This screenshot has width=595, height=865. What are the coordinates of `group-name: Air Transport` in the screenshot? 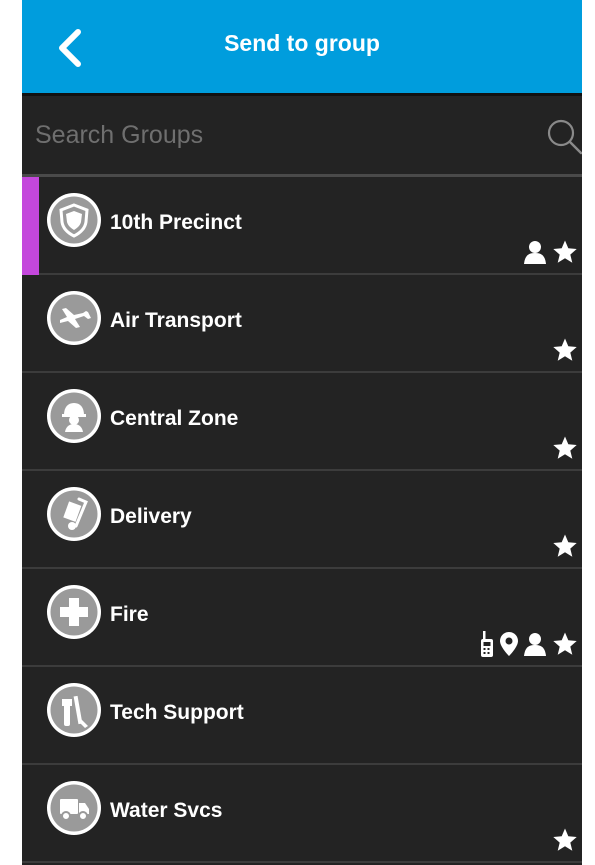 It's located at (176, 320).